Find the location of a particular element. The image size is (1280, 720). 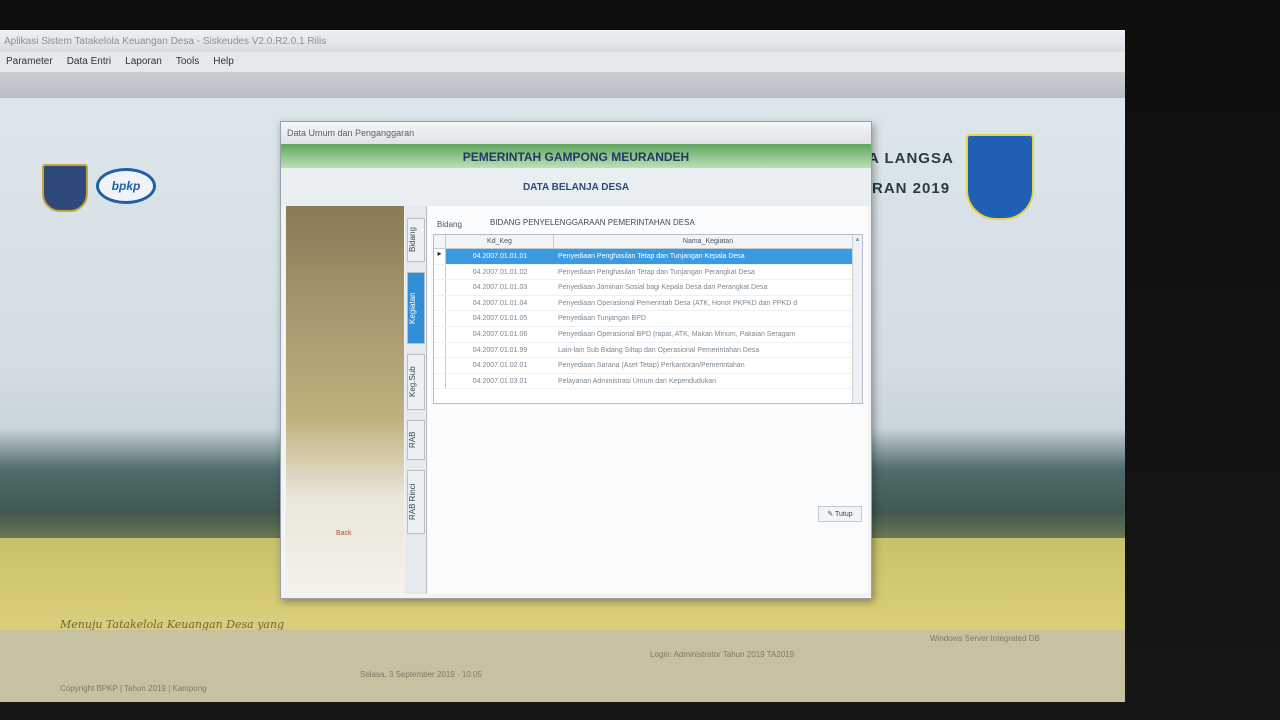

tutup-button: ✎ Tutup is located at coordinates (840, 514).